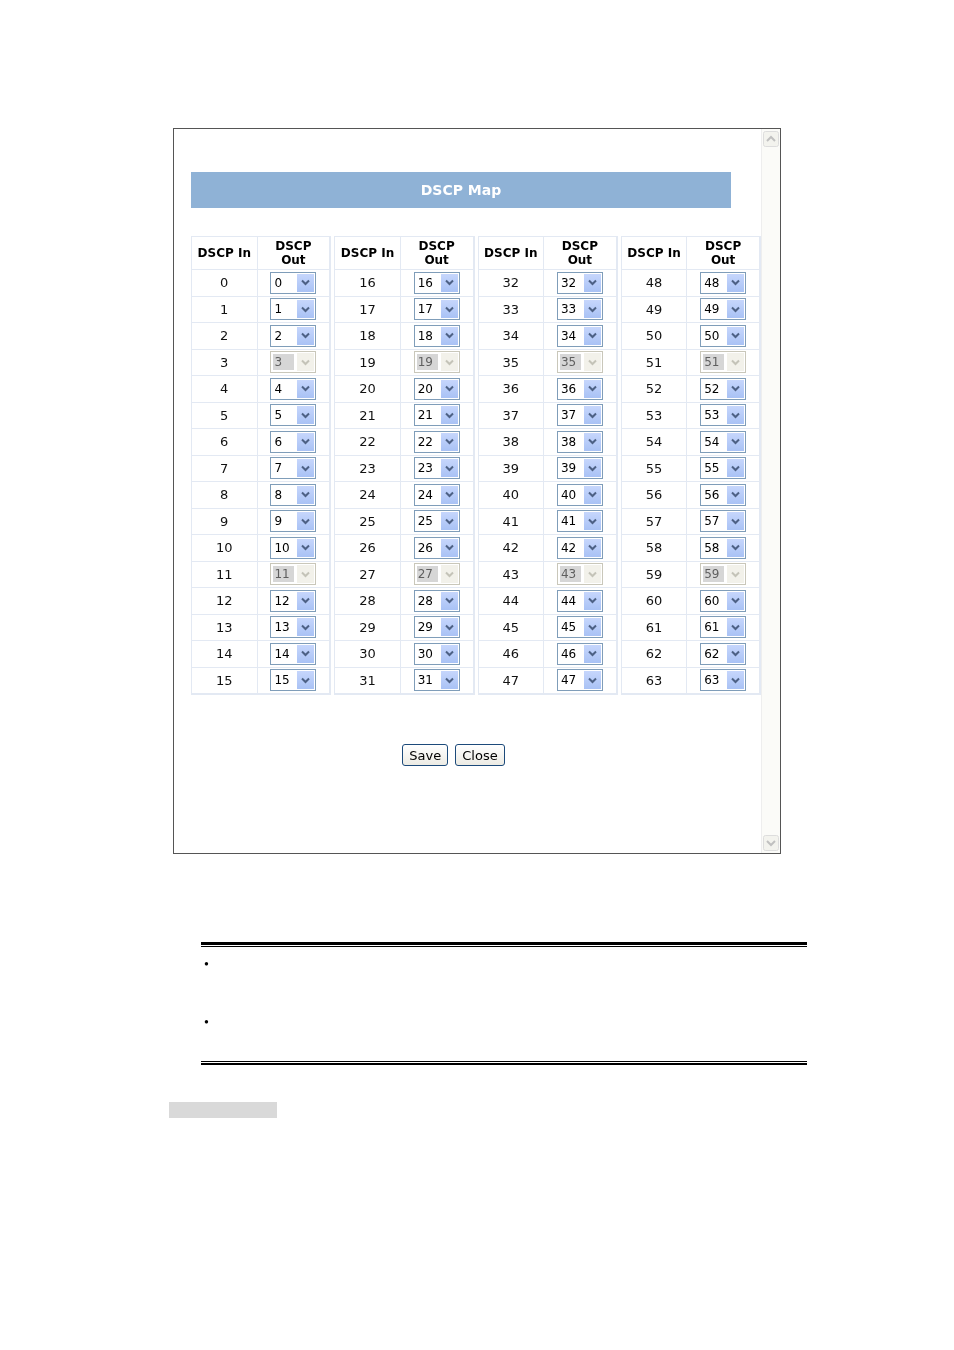 The width and height of the screenshot is (954, 1350). Describe the element at coordinates (436, 547) in the screenshot. I see `dropdown: 26` at that location.